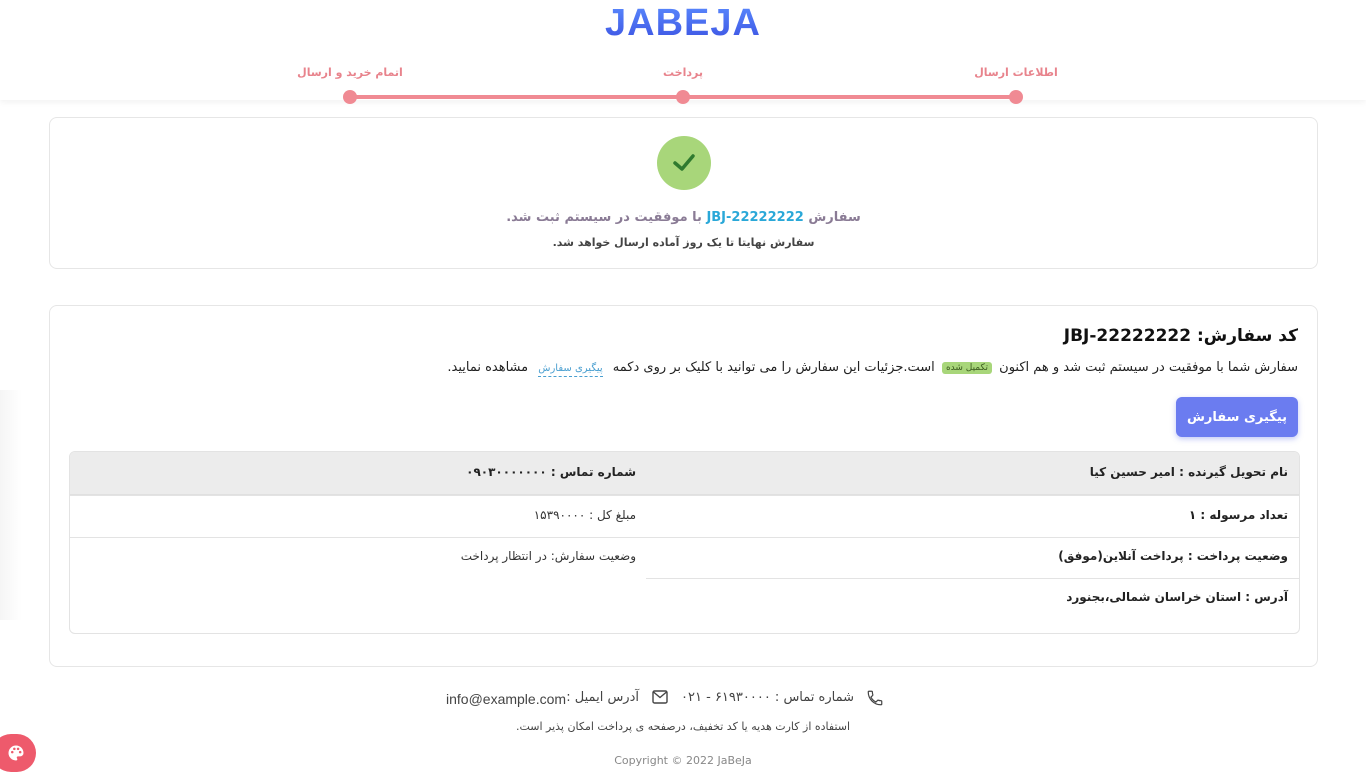  What do you see at coordinates (1016, 72) in the screenshot?
I see `step-label-shipping: اطلاعات ارسال` at bounding box center [1016, 72].